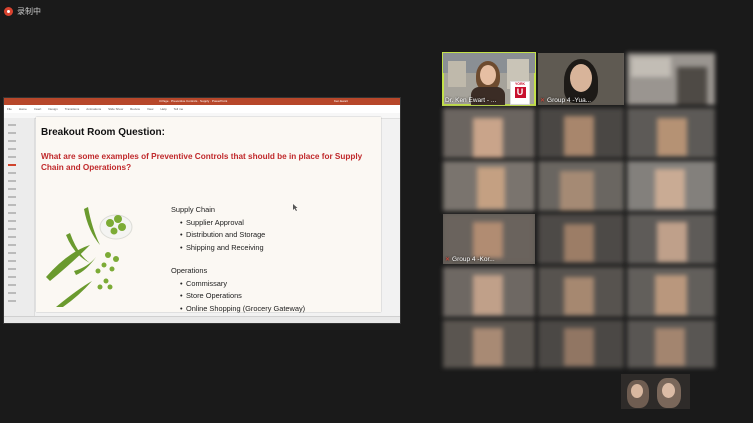  What do you see at coordinates (9, 109) in the screenshot?
I see `ribbon-tab: File` at bounding box center [9, 109].